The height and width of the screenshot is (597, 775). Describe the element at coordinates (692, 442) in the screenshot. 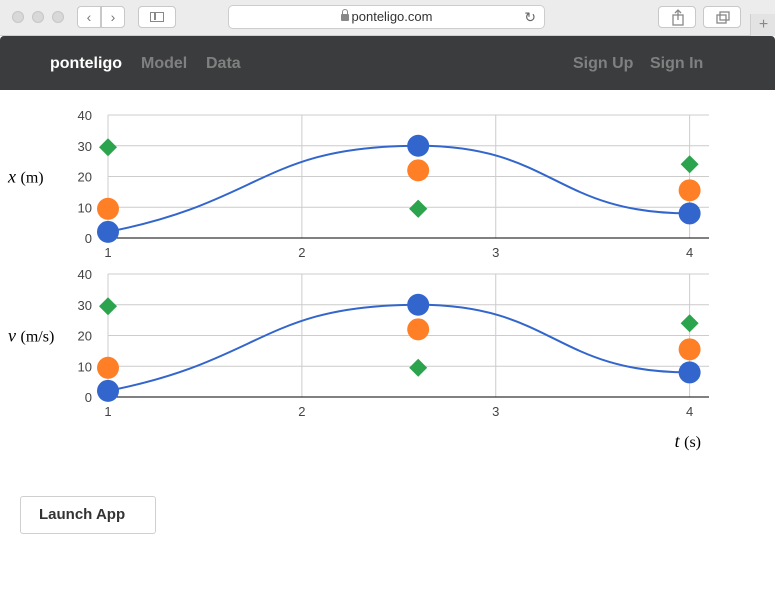

I see `x-axis-unit: (s)` at that location.